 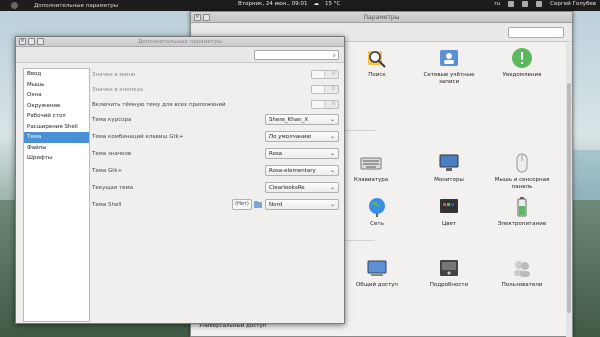 What do you see at coordinates (316, 4) in the screenshot?
I see `weather-icon: ☁` at bounding box center [316, 4].